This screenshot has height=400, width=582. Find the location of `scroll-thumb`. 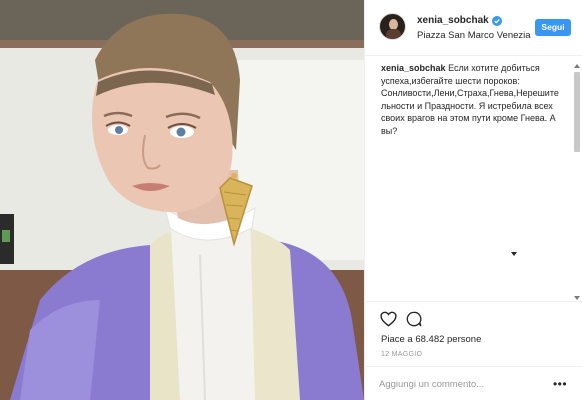

scroll-thumb is located at coordinates (577, 112).